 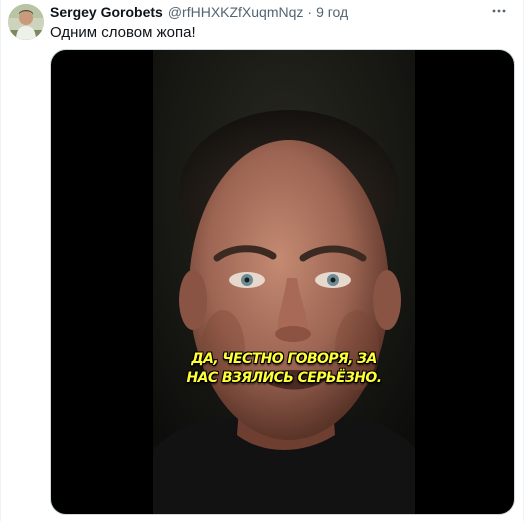 I want to click on video-subtitle-line: ДА, ЧЕСТНО ГОВОРЯ, ЗА, so click(x=284, y=359).